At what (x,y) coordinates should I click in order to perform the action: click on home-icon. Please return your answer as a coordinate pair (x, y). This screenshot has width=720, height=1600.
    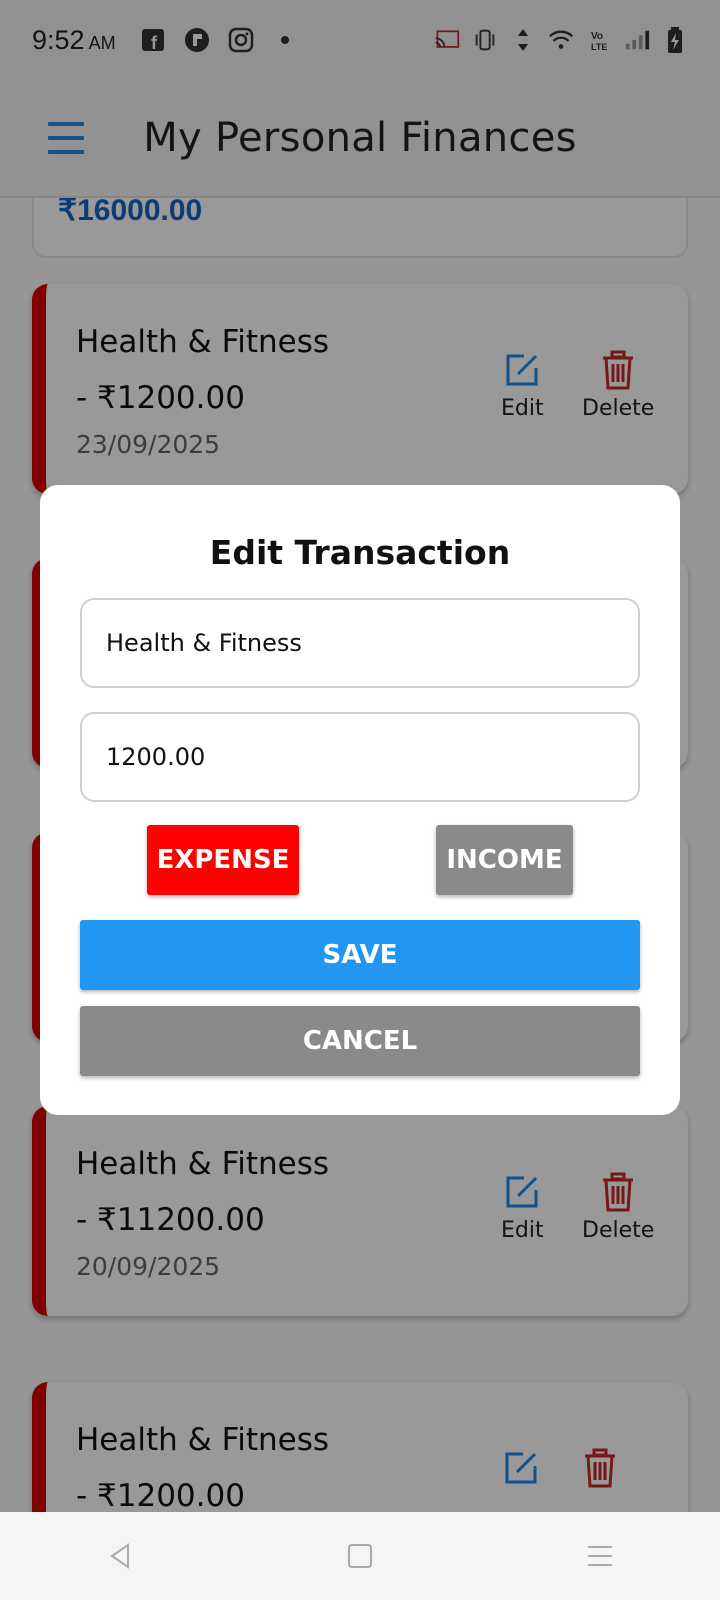
    Looking at the image, I should click on (360, 1556).